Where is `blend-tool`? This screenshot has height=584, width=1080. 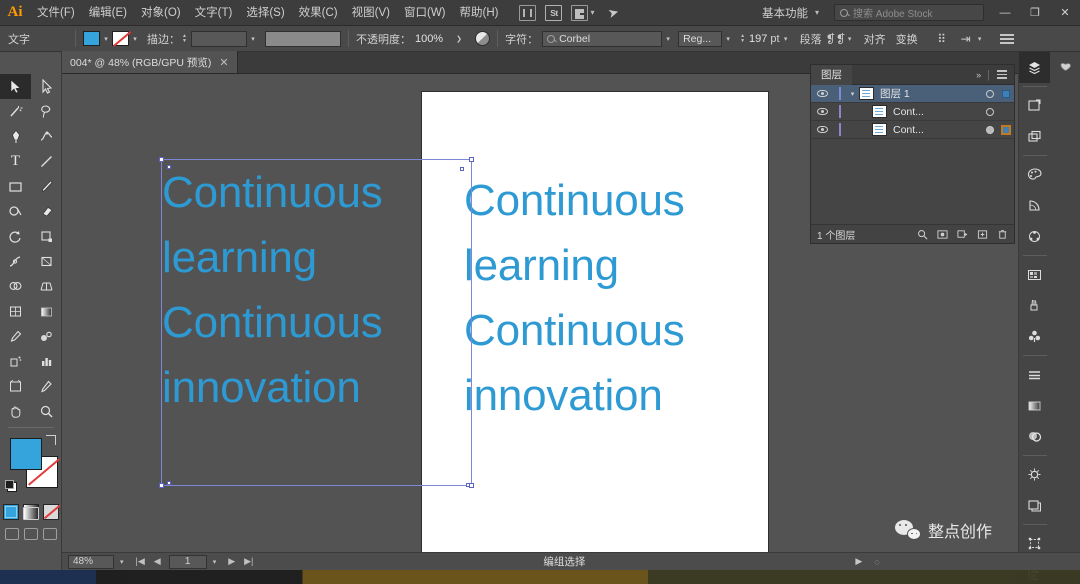
blend-tool is located at coordinates (46, 336).